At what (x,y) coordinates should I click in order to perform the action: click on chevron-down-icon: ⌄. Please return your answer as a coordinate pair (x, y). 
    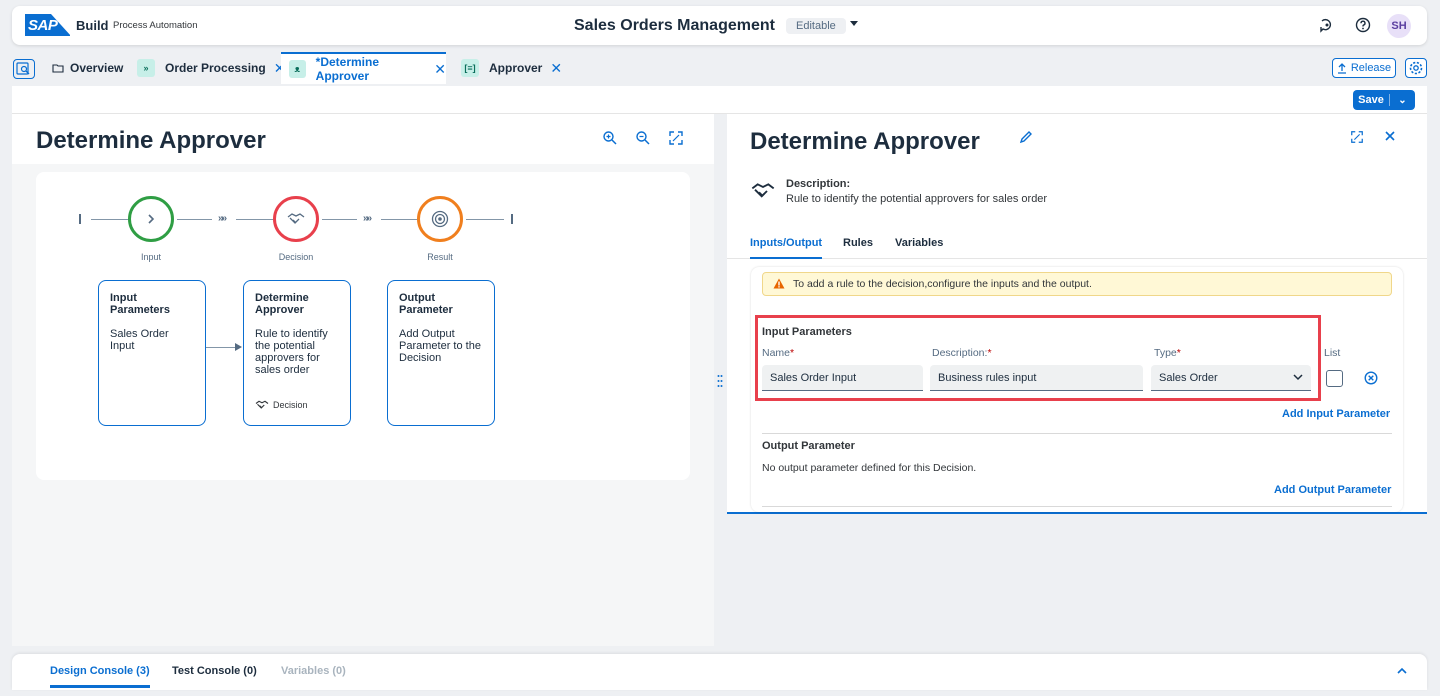
    Looking at the image, I should click on (1402, 100).